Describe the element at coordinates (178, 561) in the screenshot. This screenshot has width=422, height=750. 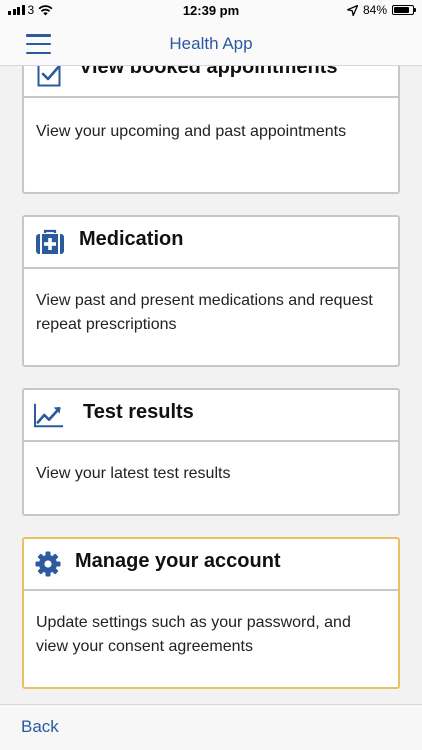
I see `card-title: Manage your account` at that location.